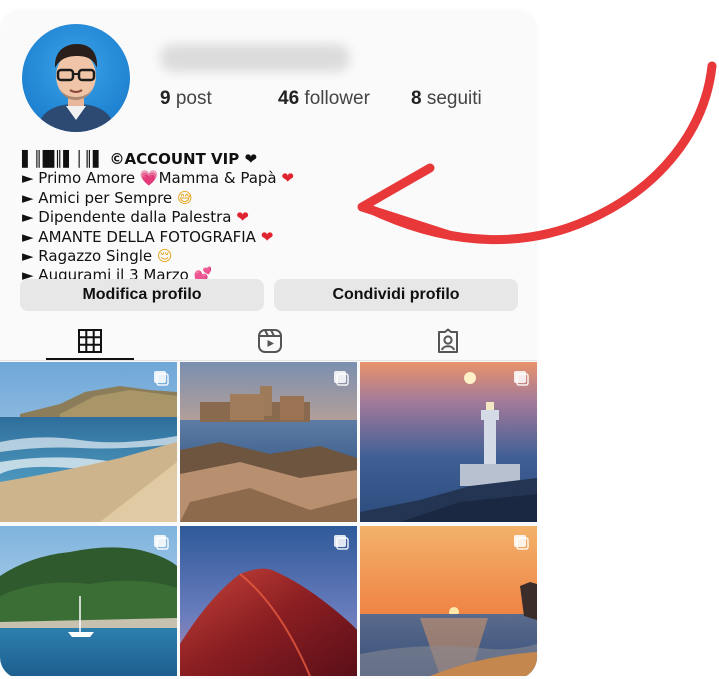 The width and height of the screenshot is (719, 679). What do you see at coordinates (537, 152) in the screenshot?
I see `red-arrow-icon` at bounding box center [537, 152].